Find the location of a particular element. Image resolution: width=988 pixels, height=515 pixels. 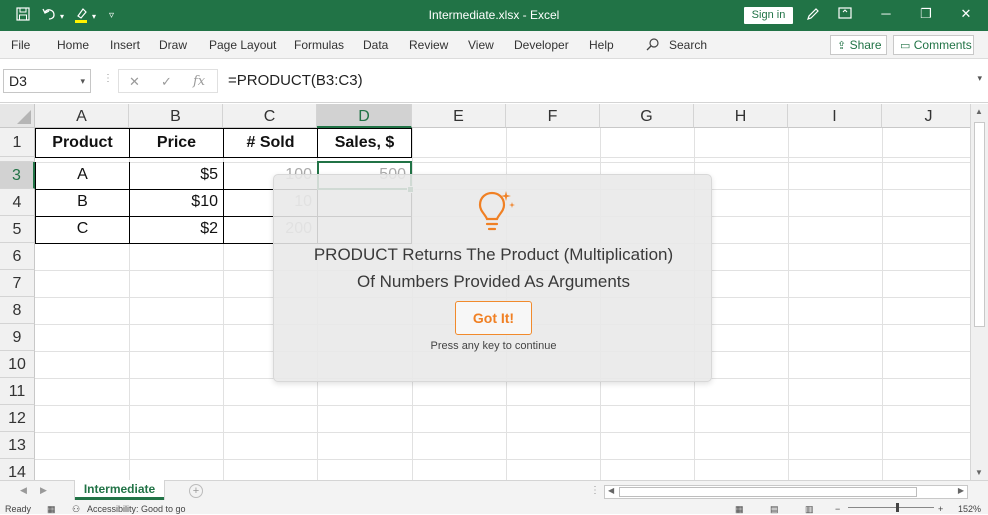

menu-page-layout: Page Layout is located at coordinates (242, 45).